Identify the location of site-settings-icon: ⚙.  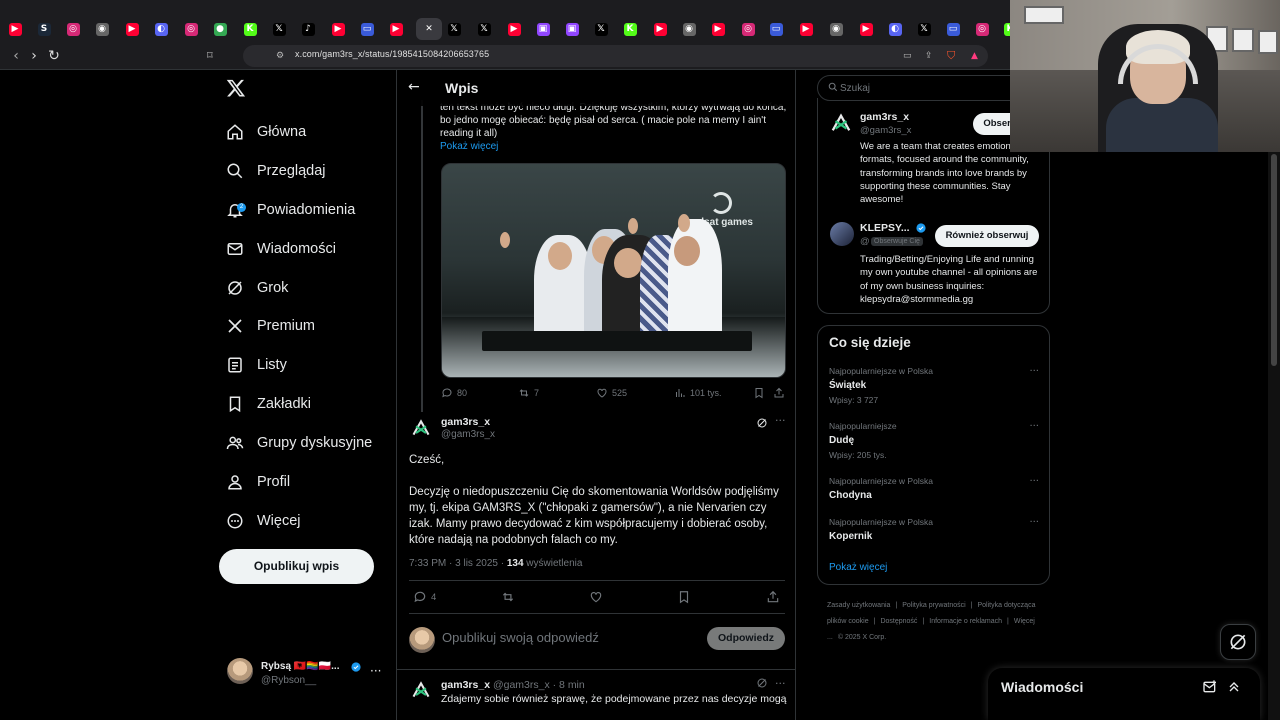
(280, 56).